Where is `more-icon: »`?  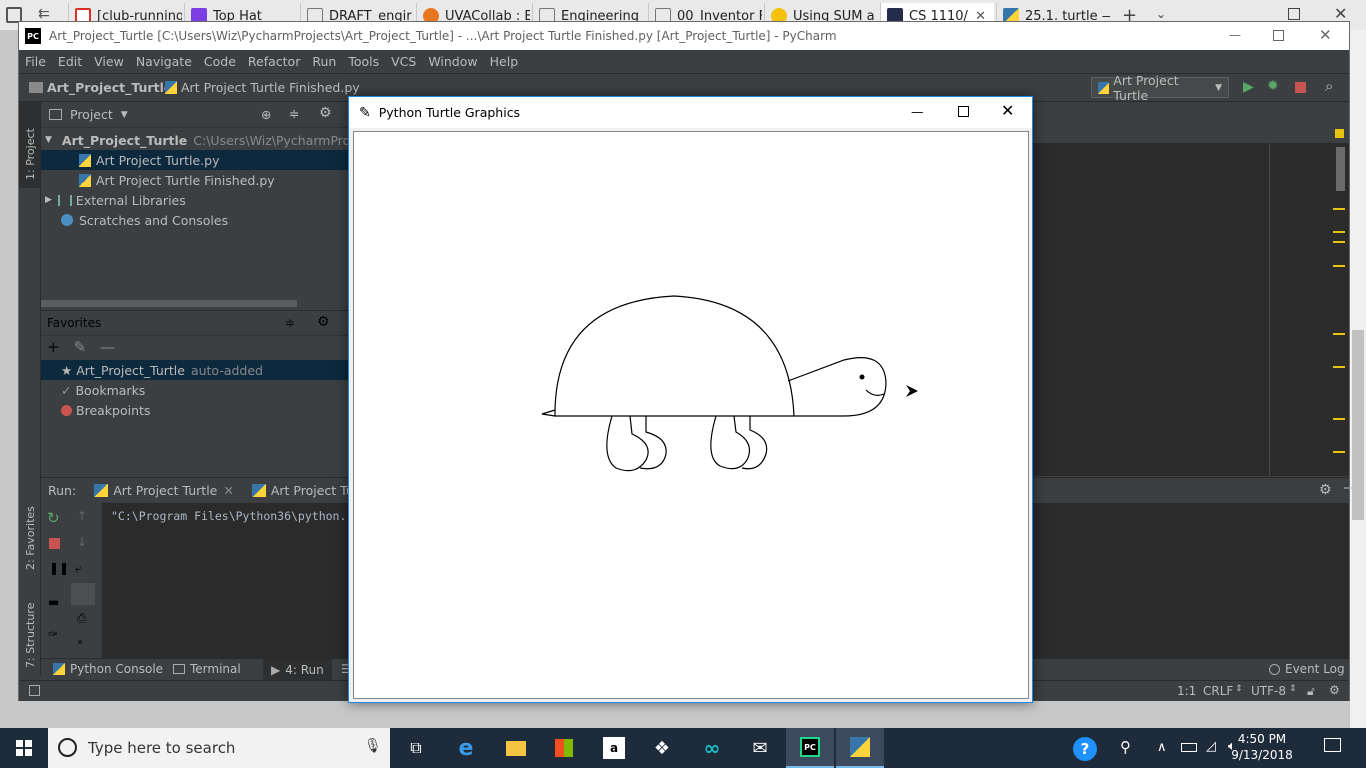
more-icon: » is located at coordinates (80, 642).